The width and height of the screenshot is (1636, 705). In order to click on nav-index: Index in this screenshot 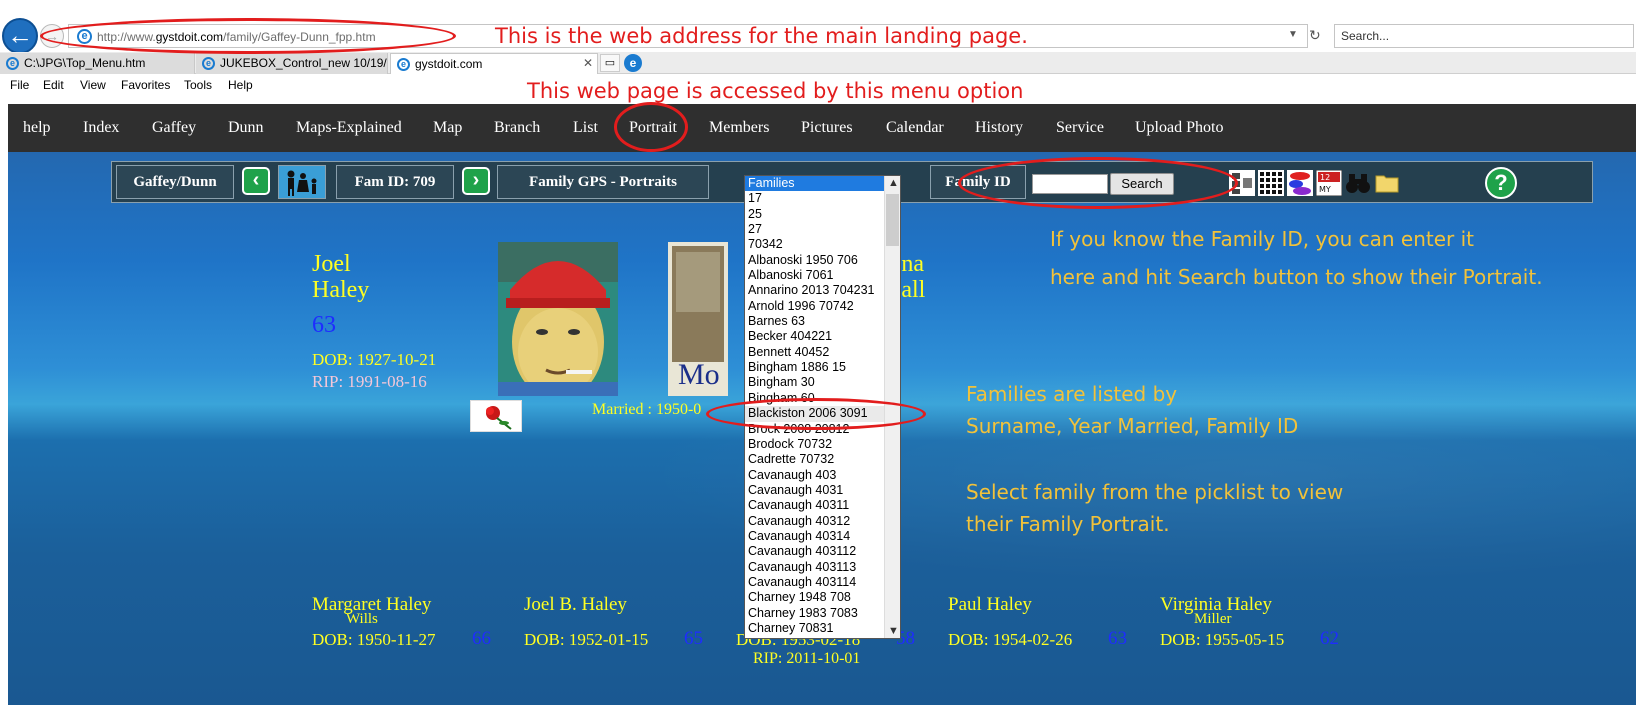, I will do `click(101, 128)`.